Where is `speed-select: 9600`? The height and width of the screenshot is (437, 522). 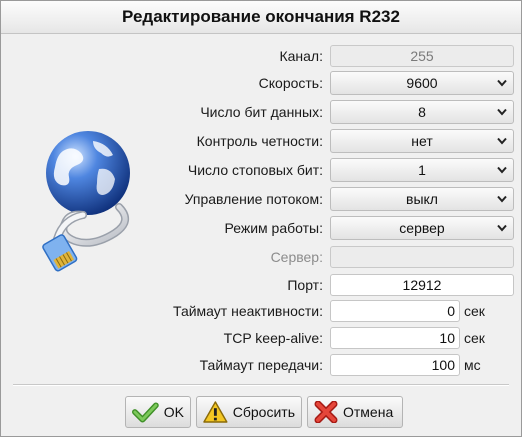
speed-select: 9600 is located at coordinates (422, 83).